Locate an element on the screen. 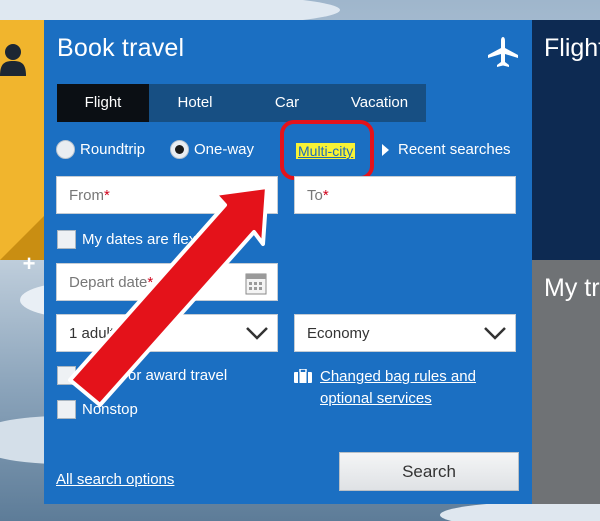 This screenshot has height=521, width=600. depart-date-placeholder: Depart date is located at coordinates (108, 282).